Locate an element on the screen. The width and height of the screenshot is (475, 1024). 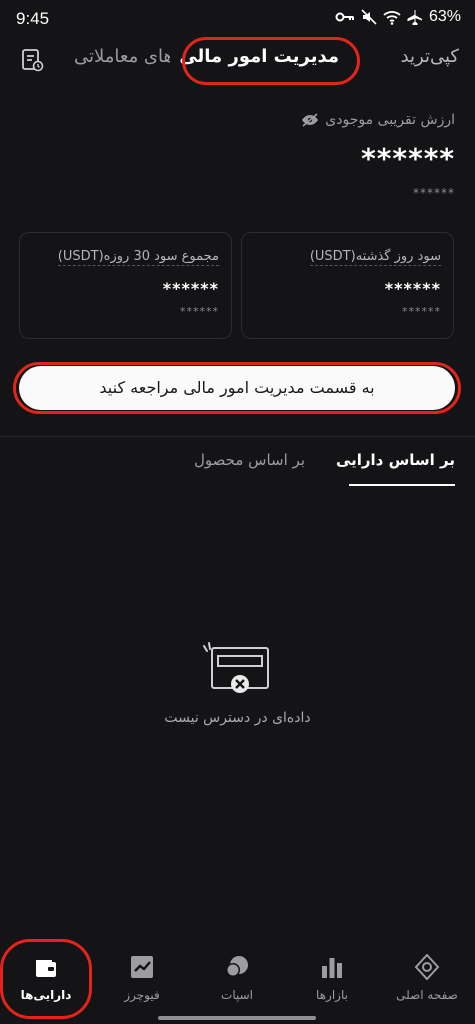
balance-sub-value: ****** is located at coordinates (434, 193).